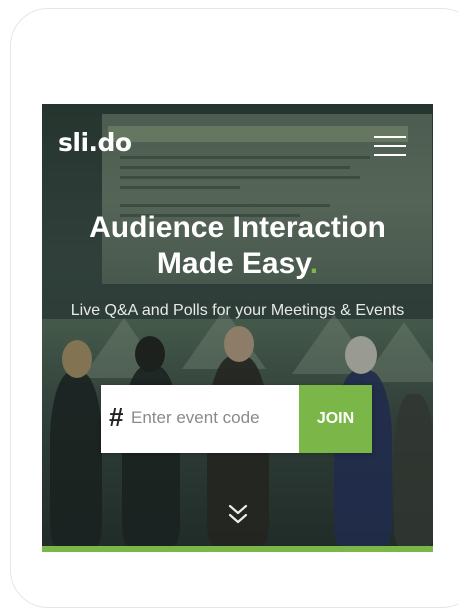 The image size is (458, 608). I want to click on hash-icon: #, so click(116, 417).